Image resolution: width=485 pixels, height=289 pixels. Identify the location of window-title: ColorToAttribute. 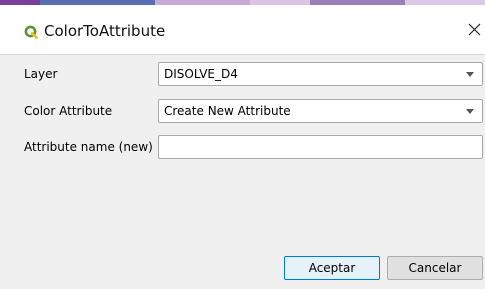
(105, 31).